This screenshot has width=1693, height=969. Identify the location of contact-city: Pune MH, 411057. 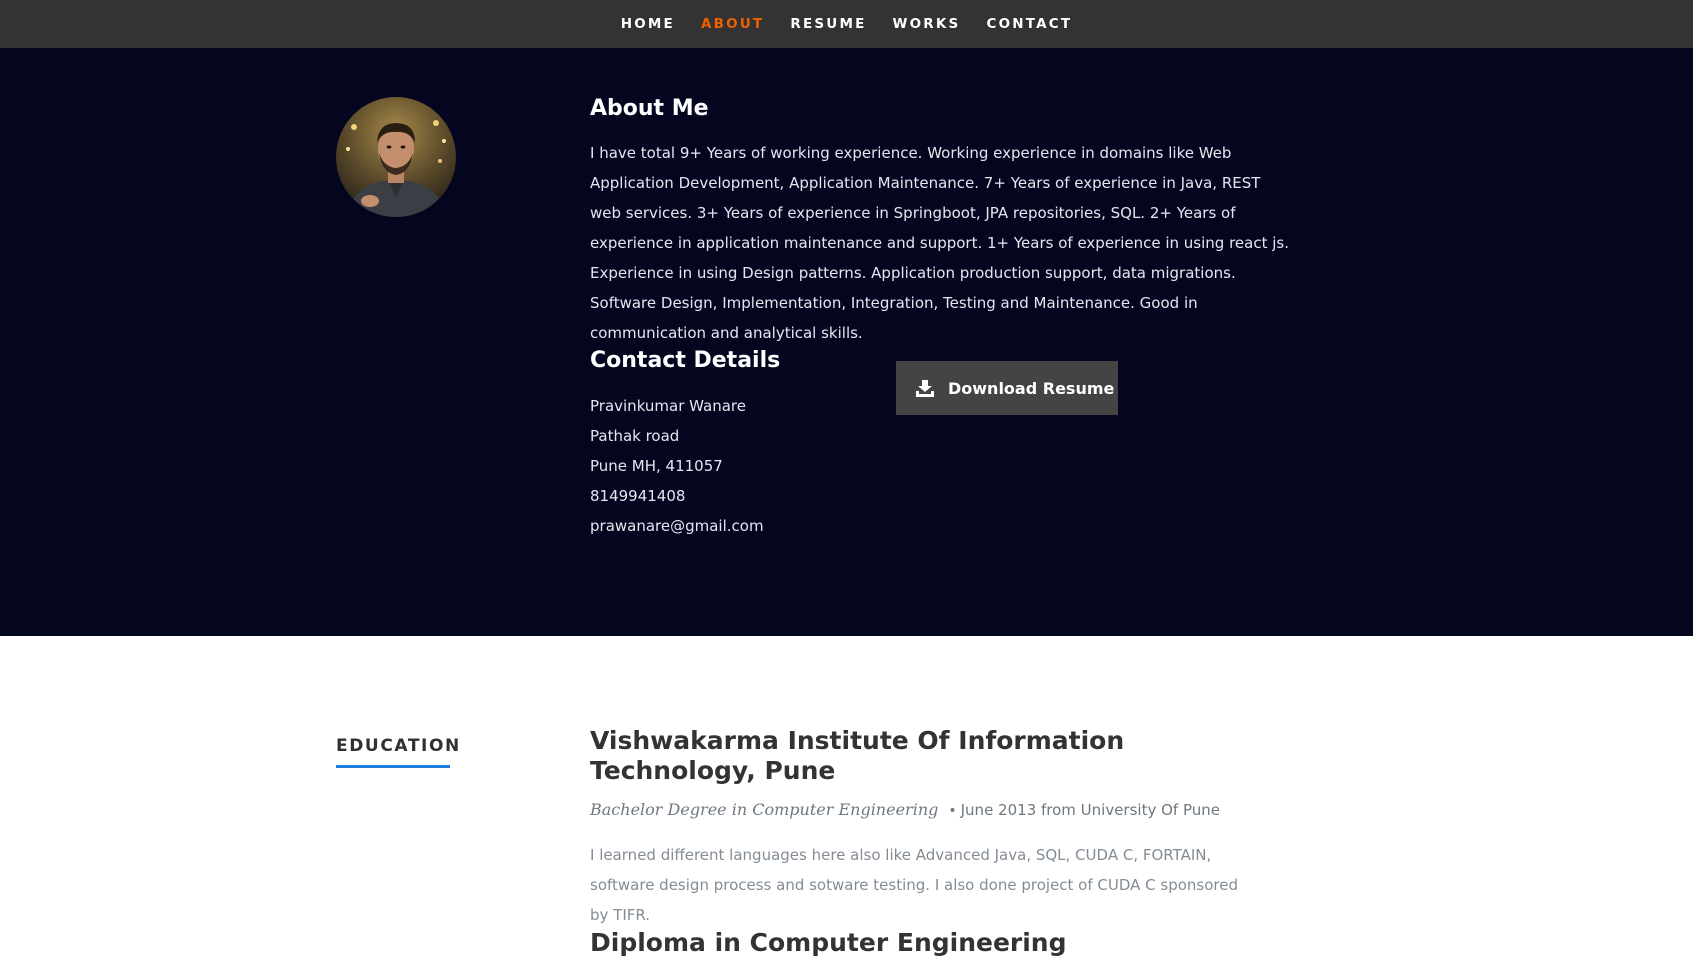
(656, 466).